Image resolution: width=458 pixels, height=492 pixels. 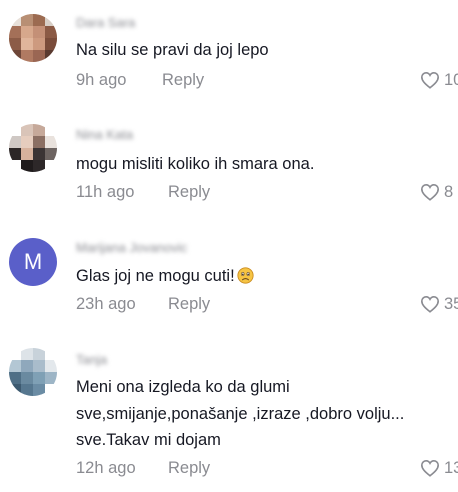 I want to click on comment-text-line: sve.Takav mi dojam, so click(x=148, y=440).